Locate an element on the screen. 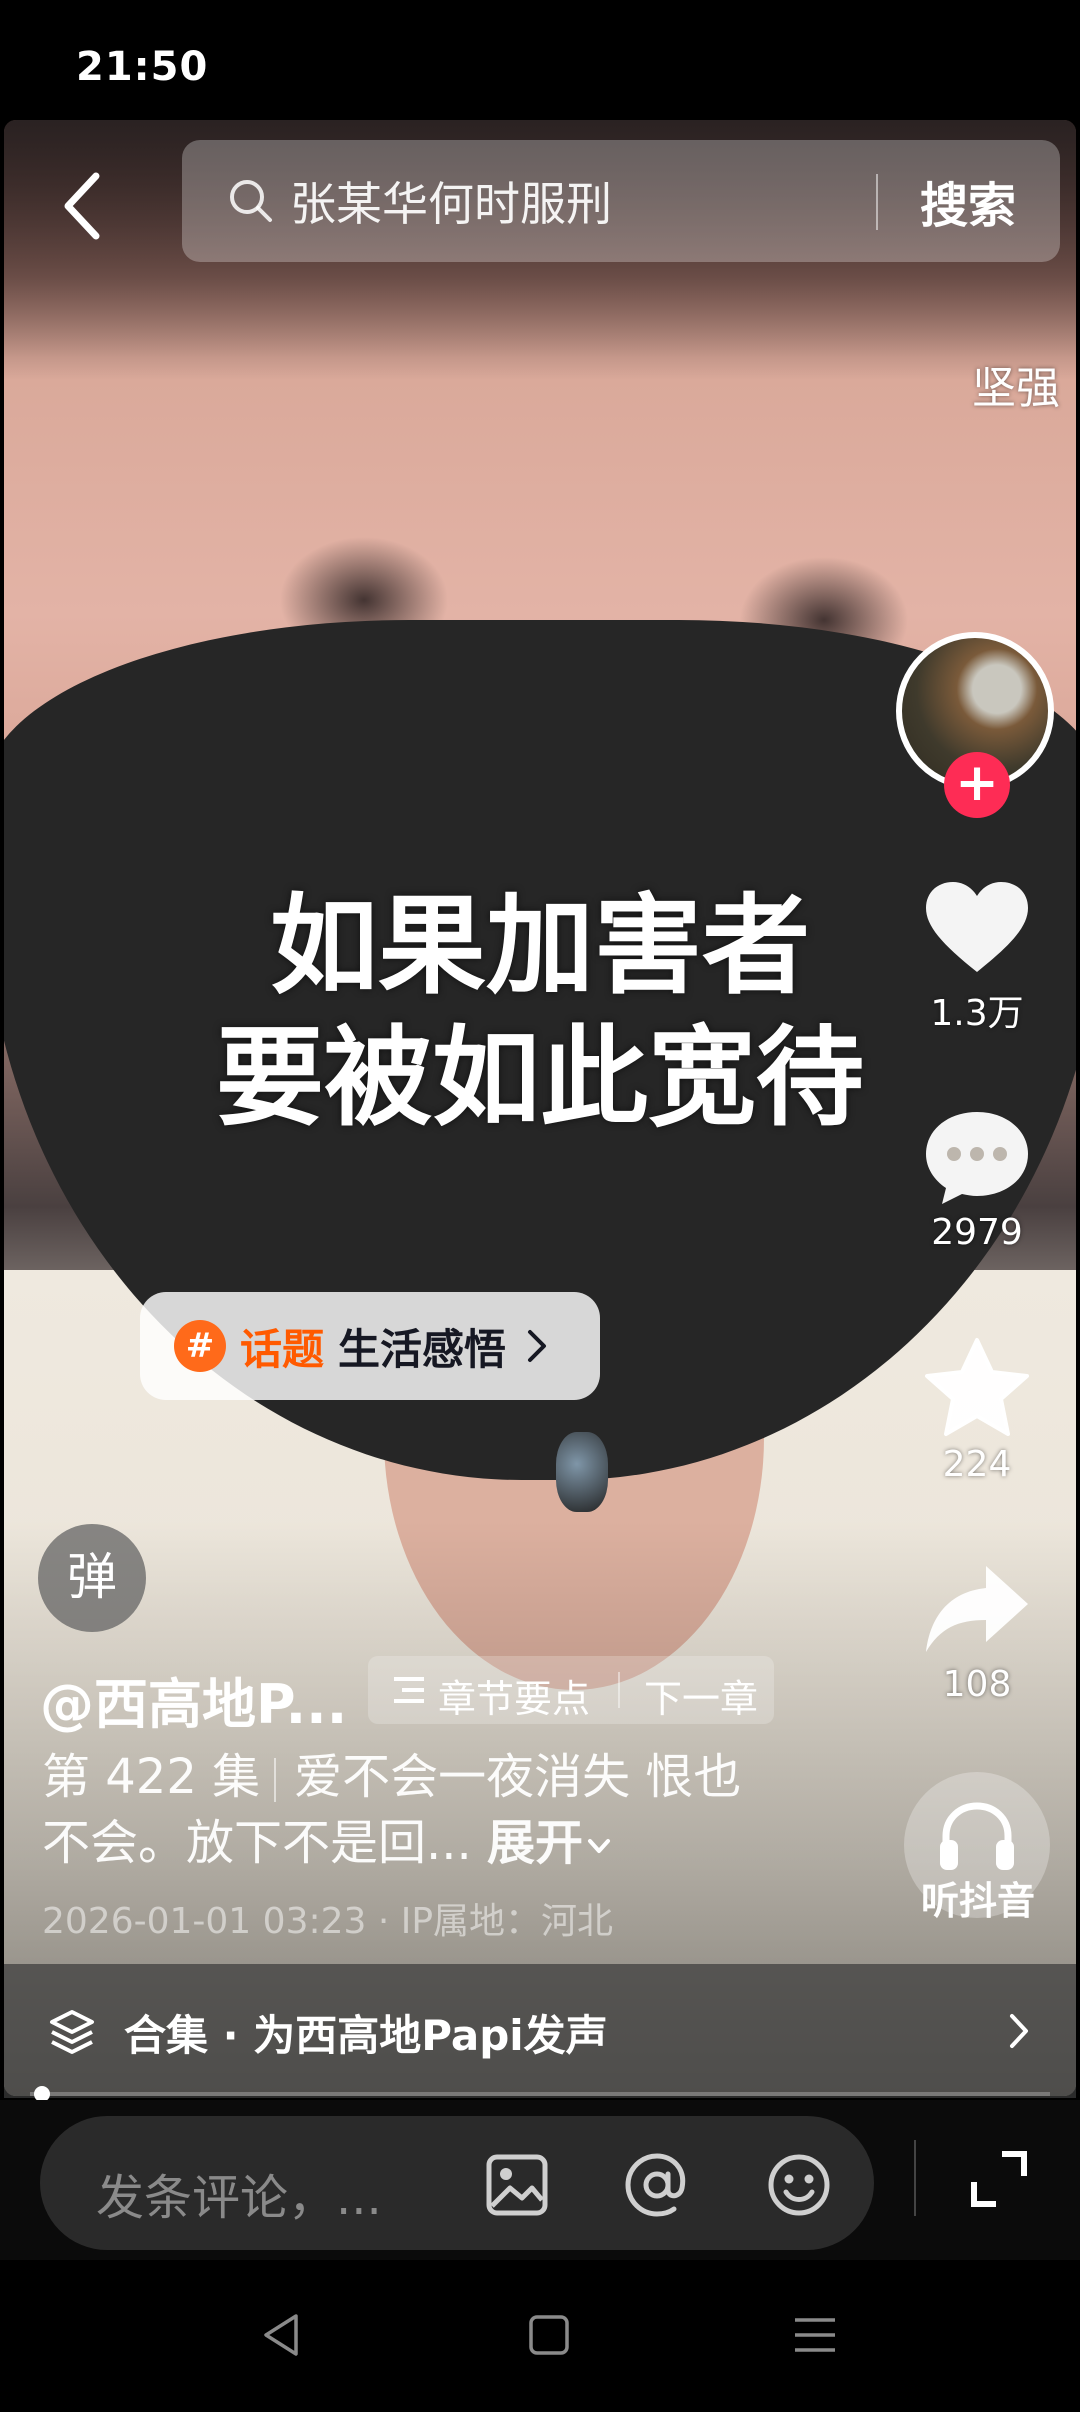 The height and width of the screenshot is (2412, 1080). comment-icon is located at coordinates (977, 1158).